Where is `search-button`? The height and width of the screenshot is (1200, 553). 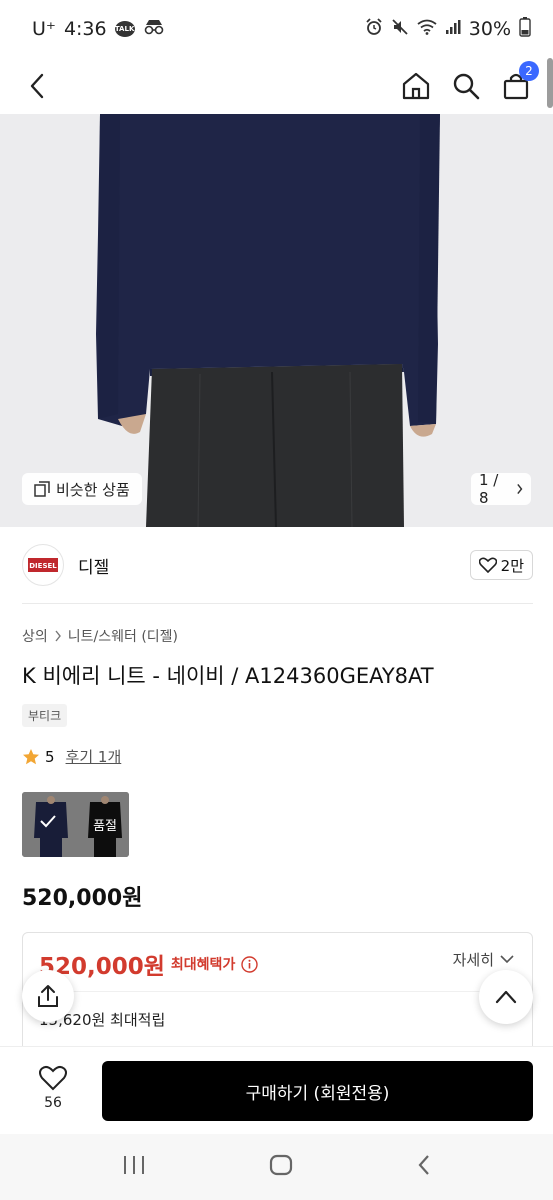 search-button is located at coordinates (466, 86).